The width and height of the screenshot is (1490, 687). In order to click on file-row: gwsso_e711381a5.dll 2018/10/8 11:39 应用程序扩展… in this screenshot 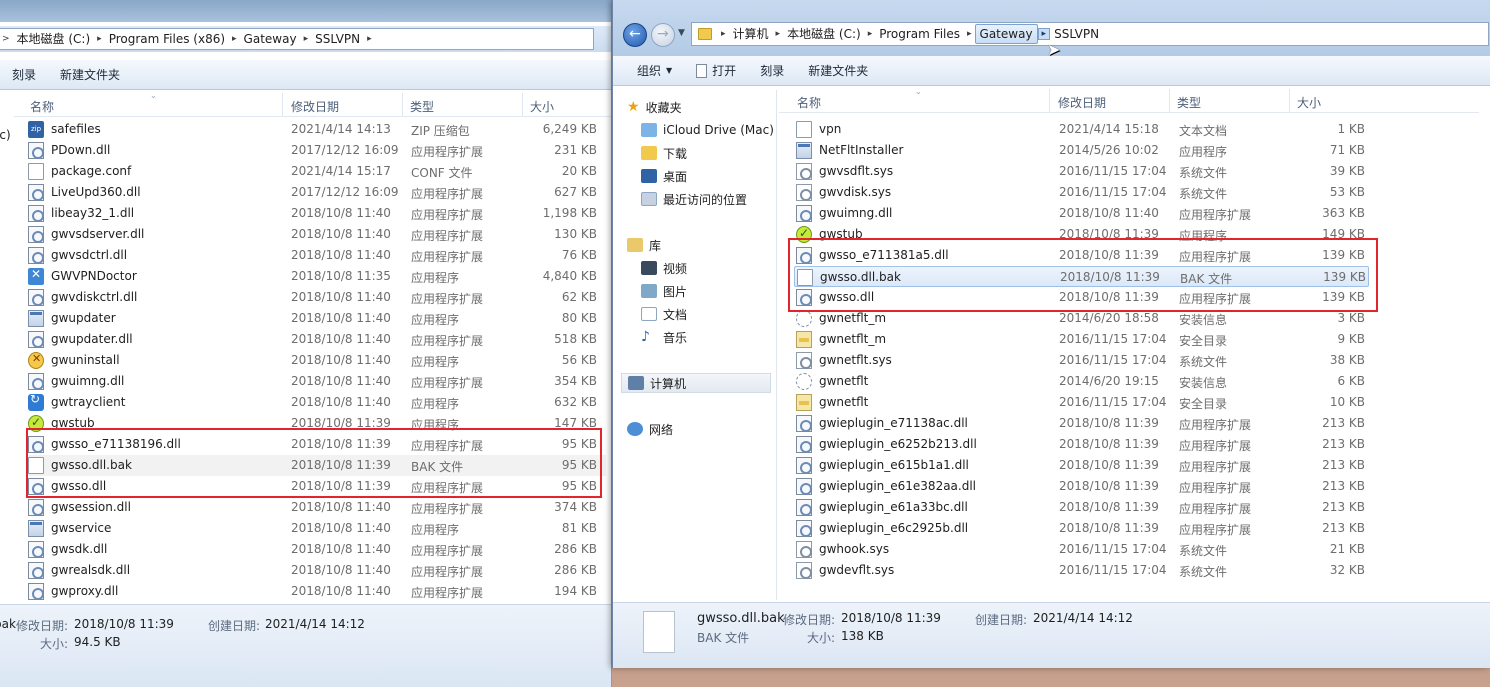, I will do `click(1081, 255)`.